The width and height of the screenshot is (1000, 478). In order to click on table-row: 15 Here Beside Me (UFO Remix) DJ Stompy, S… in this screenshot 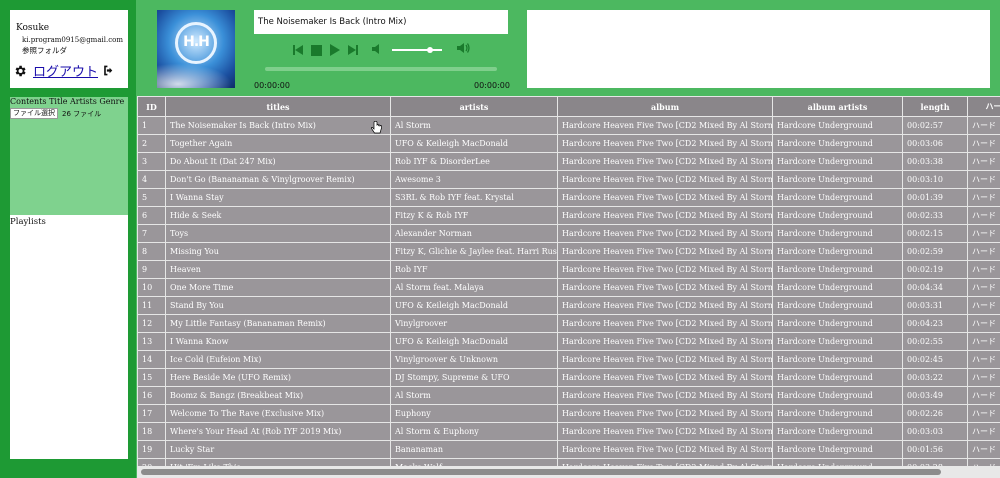, I will do `click(568, 377)`.